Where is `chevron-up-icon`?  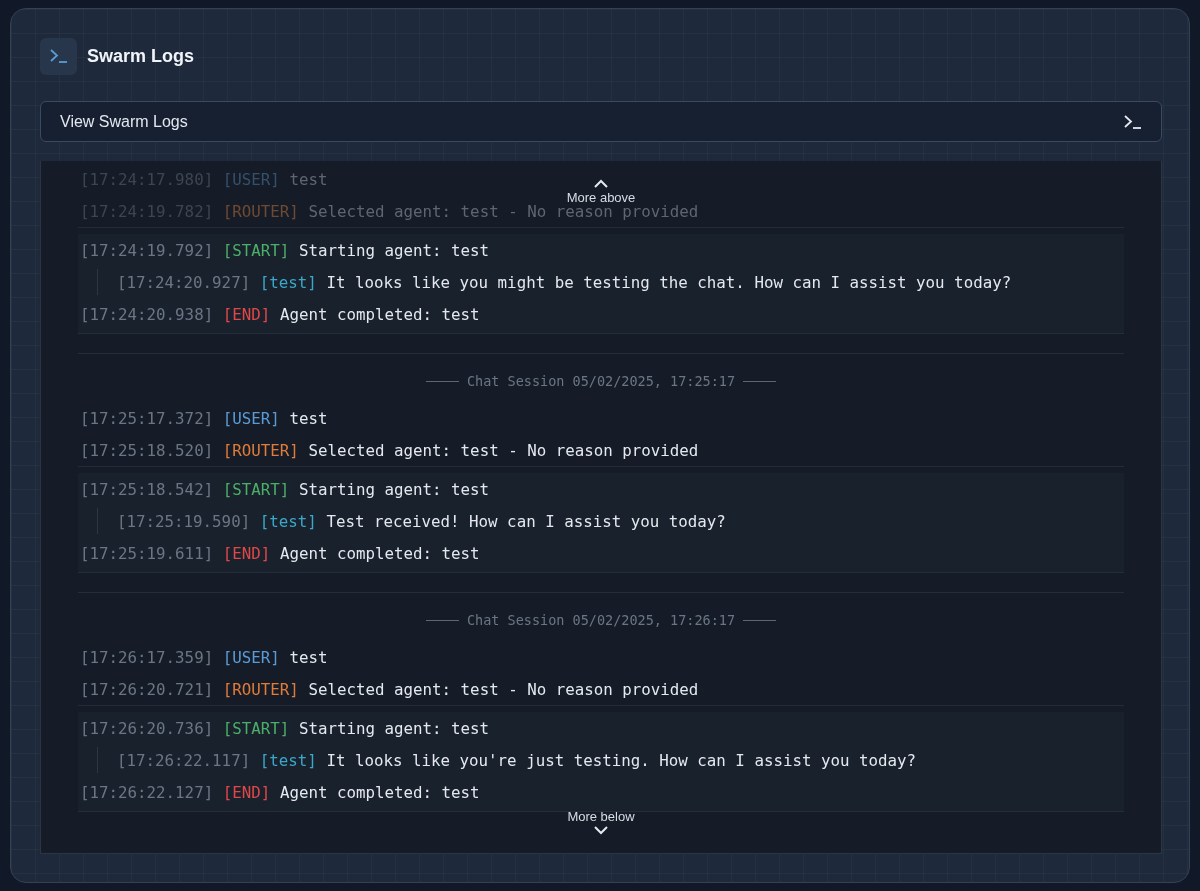
chevron-up-icon is located at coordinates (601, 183).